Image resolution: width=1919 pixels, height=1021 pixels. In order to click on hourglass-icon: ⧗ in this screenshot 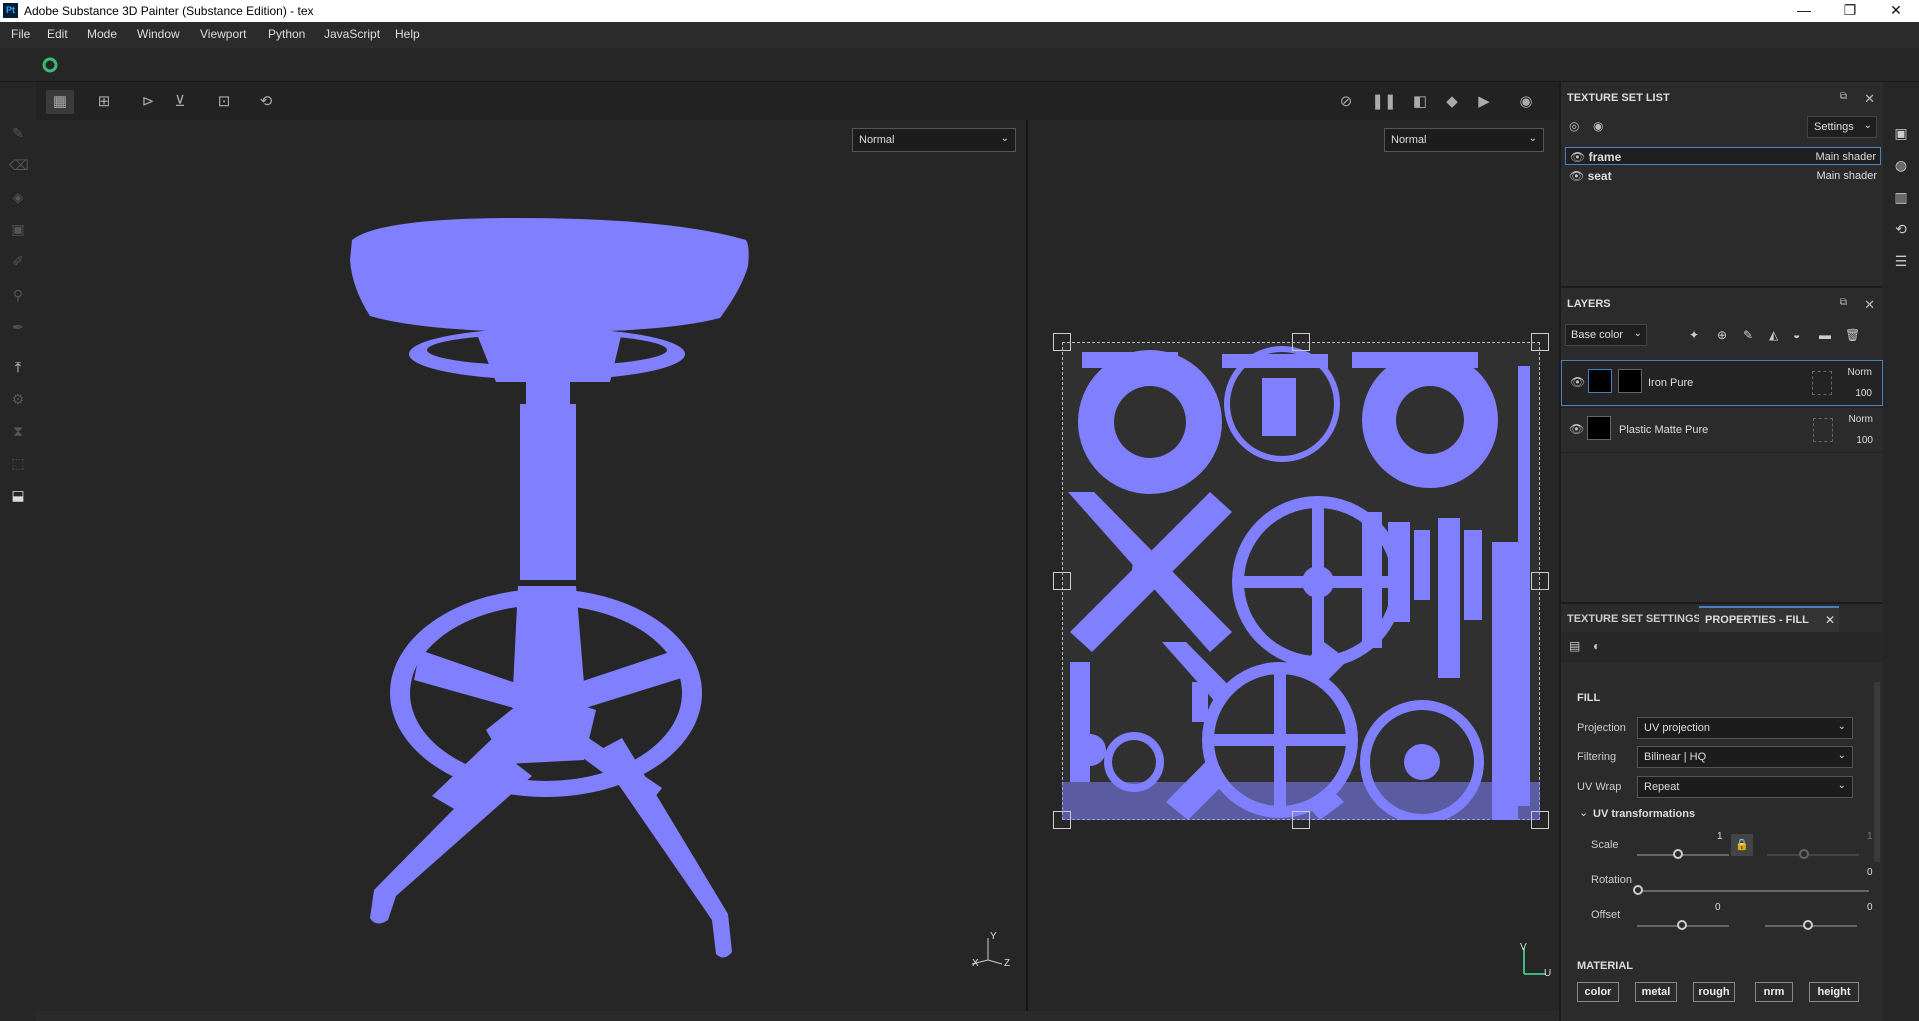, I will do `click(18, 431)`.